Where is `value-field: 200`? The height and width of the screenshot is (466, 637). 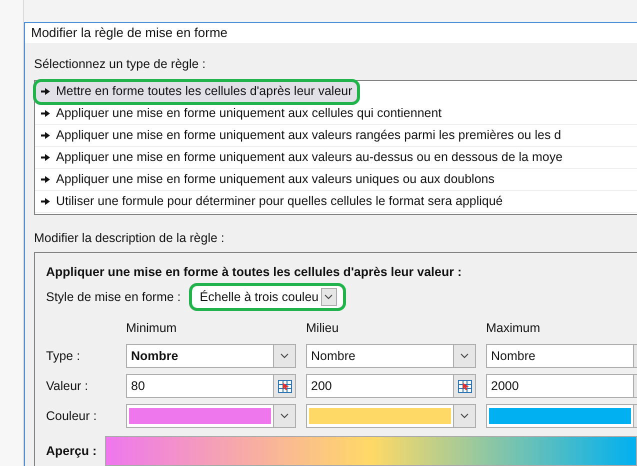
value-field: 200 is located at coordinates (391, 386).